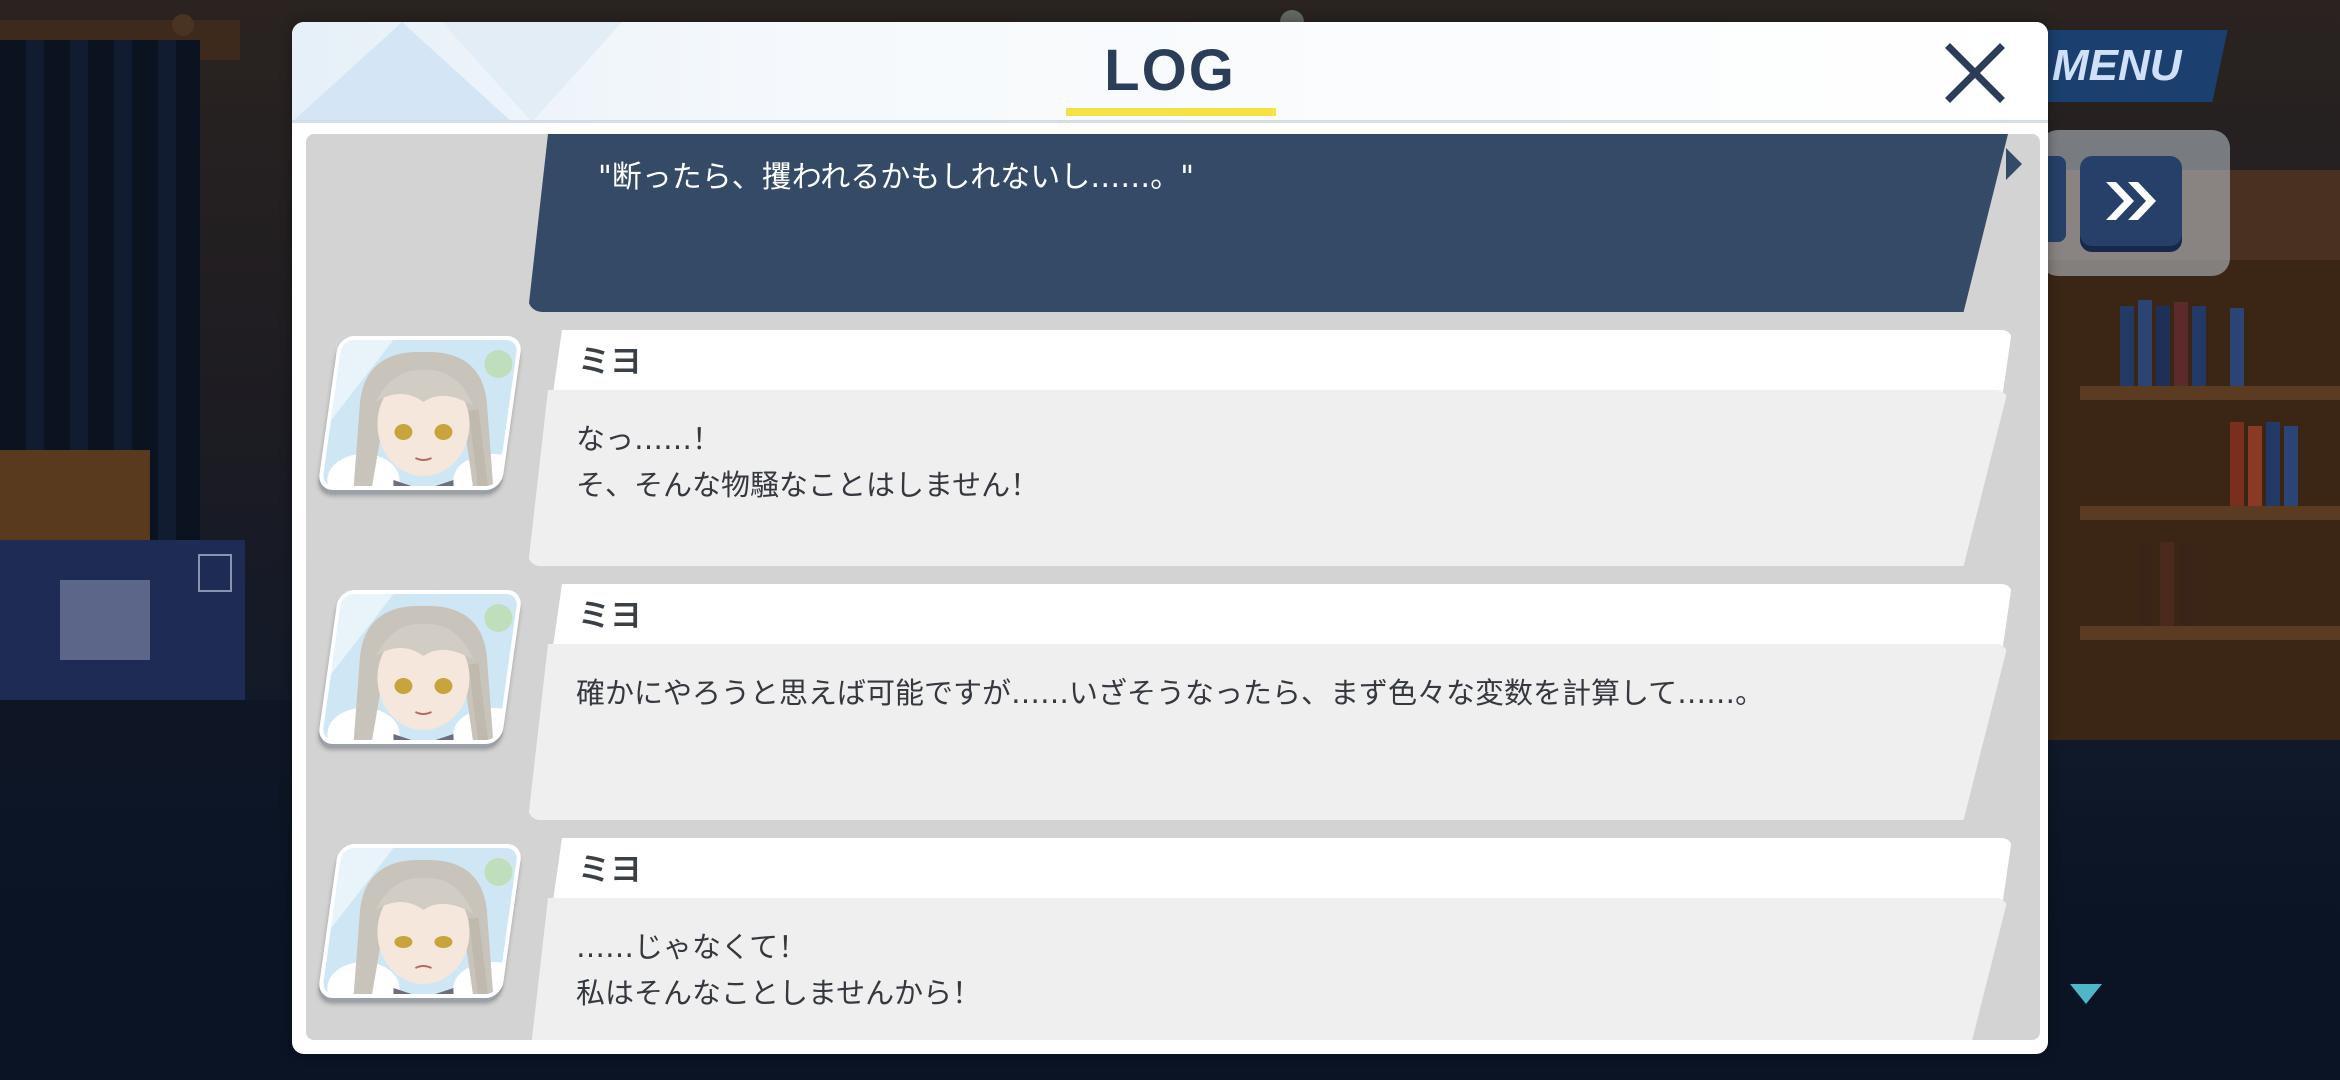  What do you see at coordinates (692, 947) in the screenshot?
I see `dialogue-line: ……じゃなくて！` at bounding box center [692, 947].